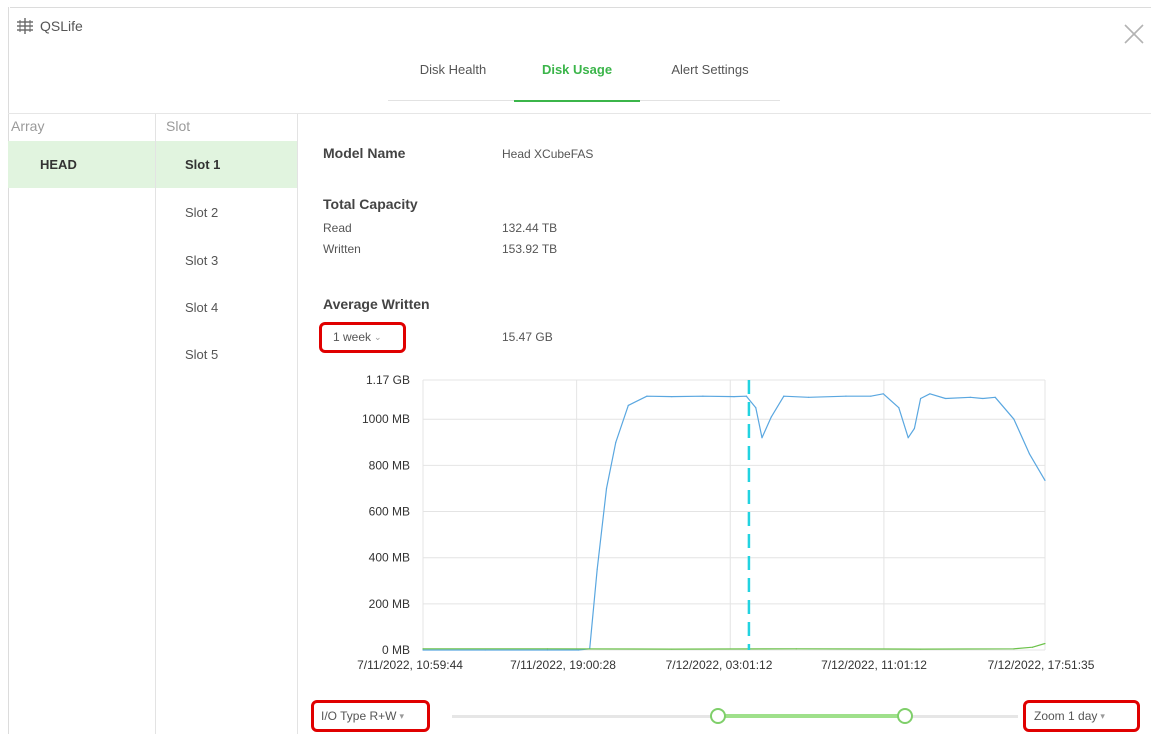  I want to click on tab-disk-health: Disk Health, so click(453, 77).